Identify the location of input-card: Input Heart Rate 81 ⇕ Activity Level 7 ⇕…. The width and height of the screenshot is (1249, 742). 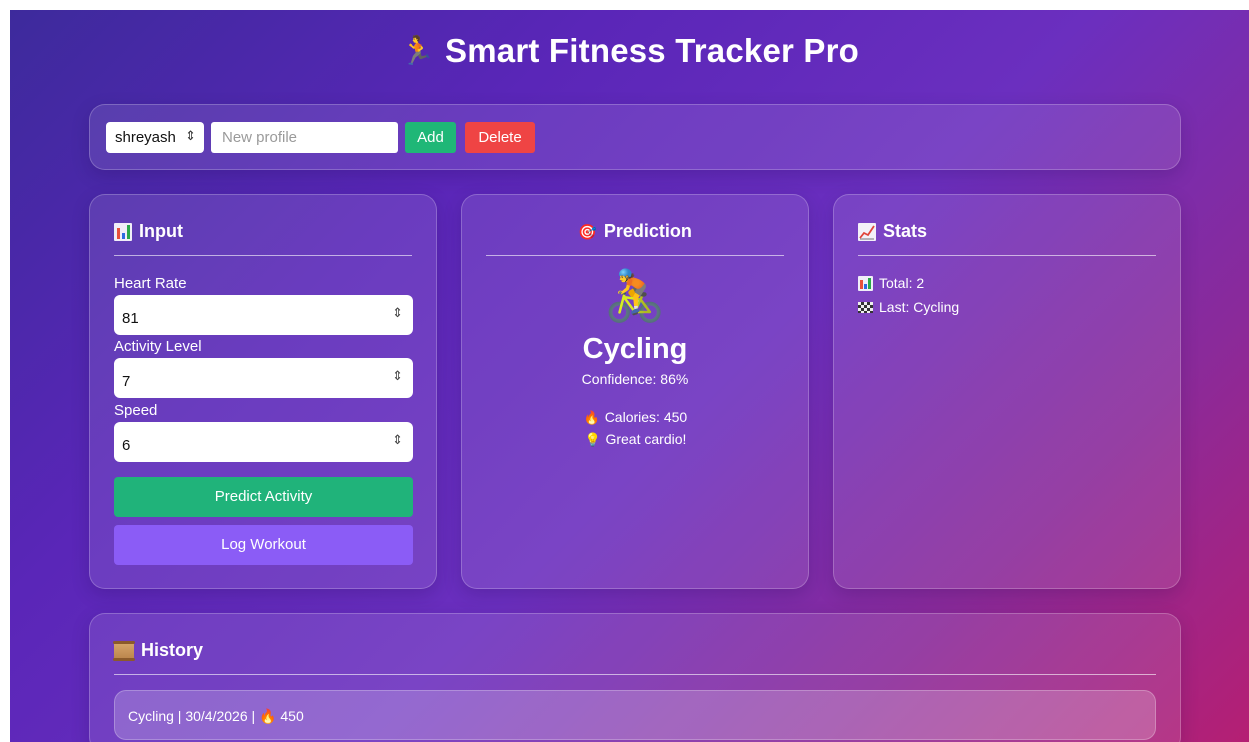
(263, 391).